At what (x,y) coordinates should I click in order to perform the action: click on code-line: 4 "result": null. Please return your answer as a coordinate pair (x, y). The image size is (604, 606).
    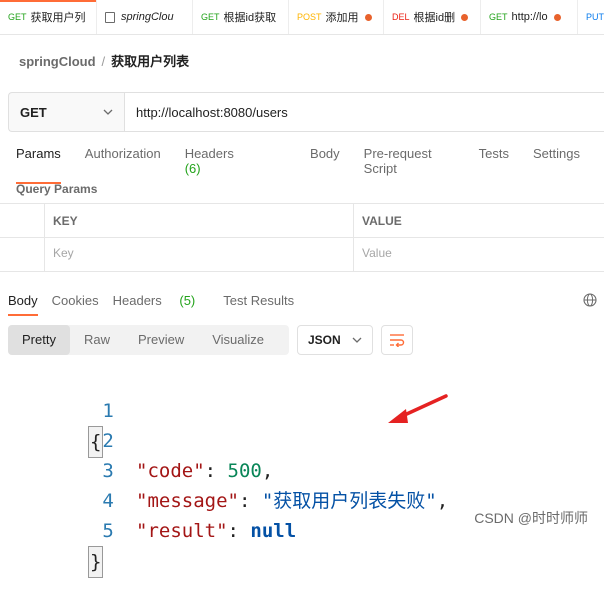
    Looking at the image, I should click on (148, 499).